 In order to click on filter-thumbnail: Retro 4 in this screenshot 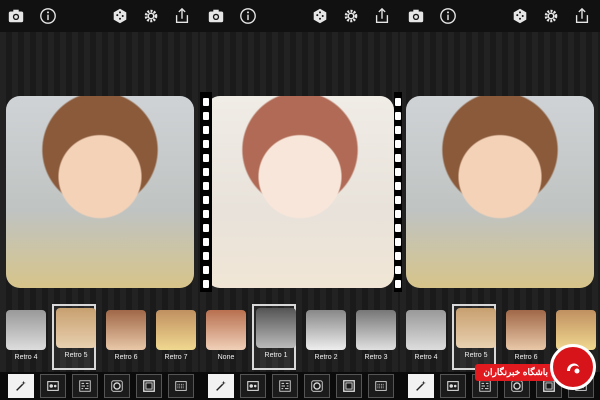, I will do `click(26, 337)`.